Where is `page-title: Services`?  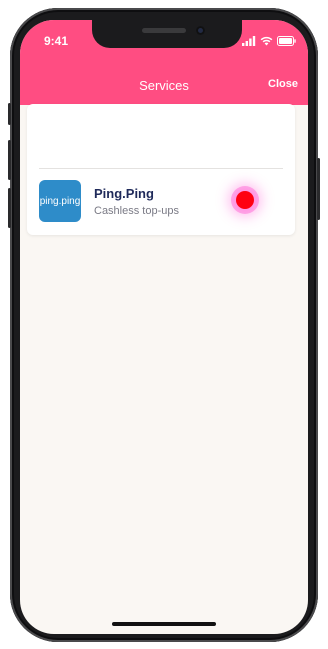 page-title: Services is located at coordinates (164, 85).